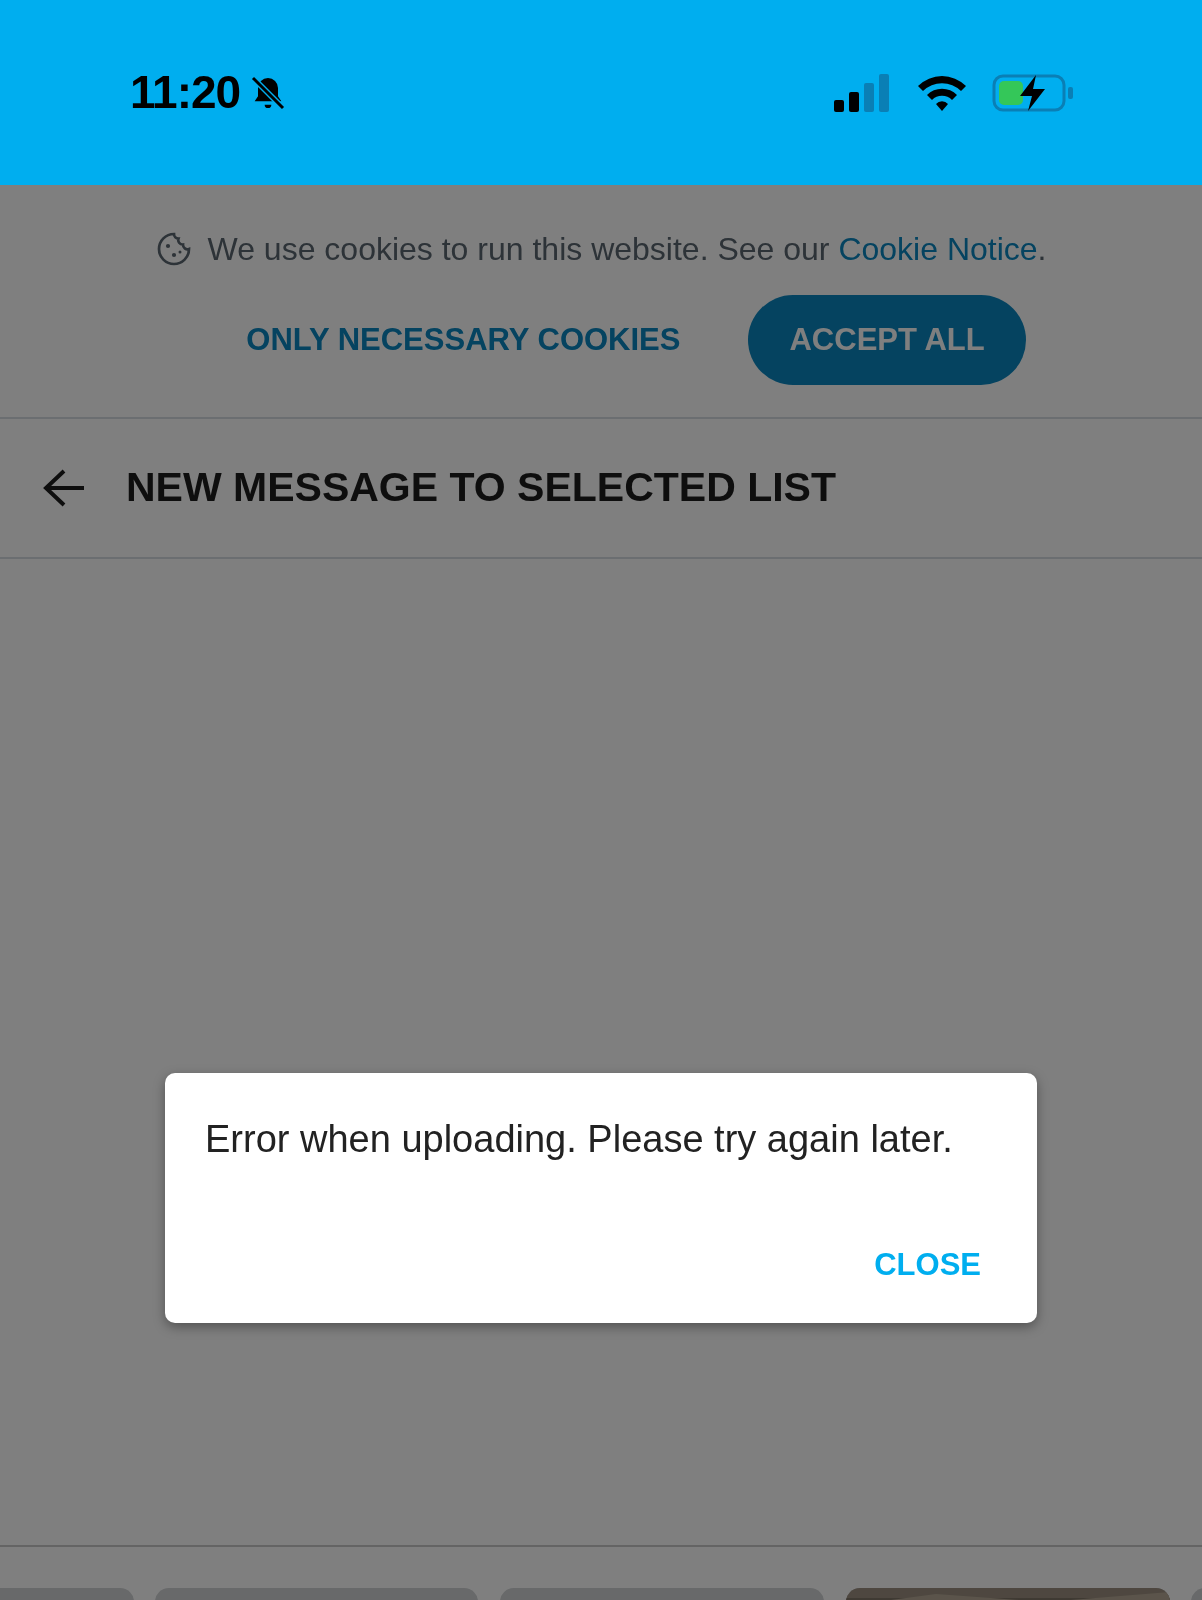 The width and height of the screenshot is (1202, 1600). I want to click on error-message: Error when uploading. Please try again later., so click(579, 1139).